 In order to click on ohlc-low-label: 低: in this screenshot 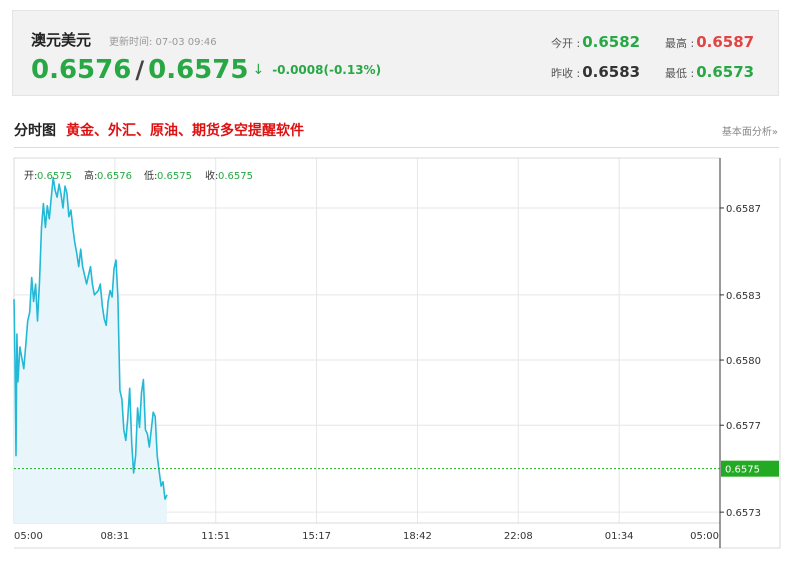, I will do `click(150, 175)`.